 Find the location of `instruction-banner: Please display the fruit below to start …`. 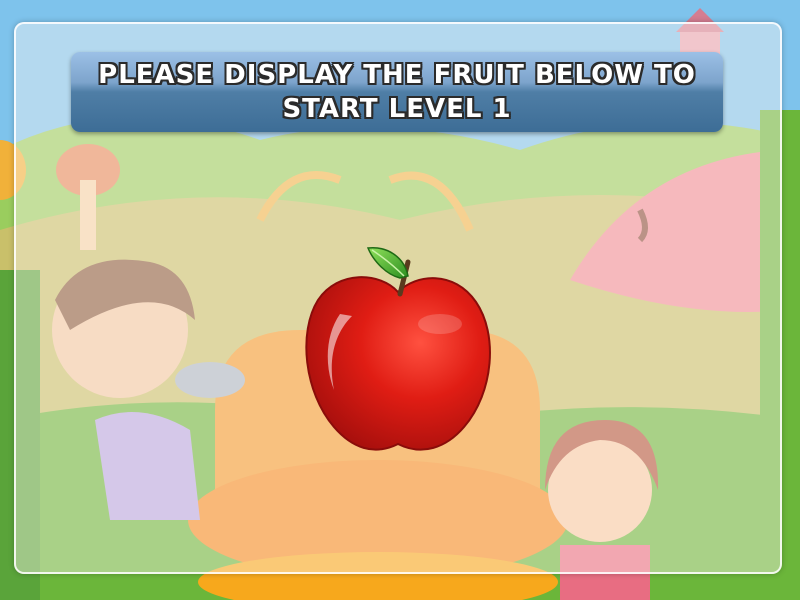

instruction-banner: Please display the fruit below to start … is located at coordinates (397, 92).